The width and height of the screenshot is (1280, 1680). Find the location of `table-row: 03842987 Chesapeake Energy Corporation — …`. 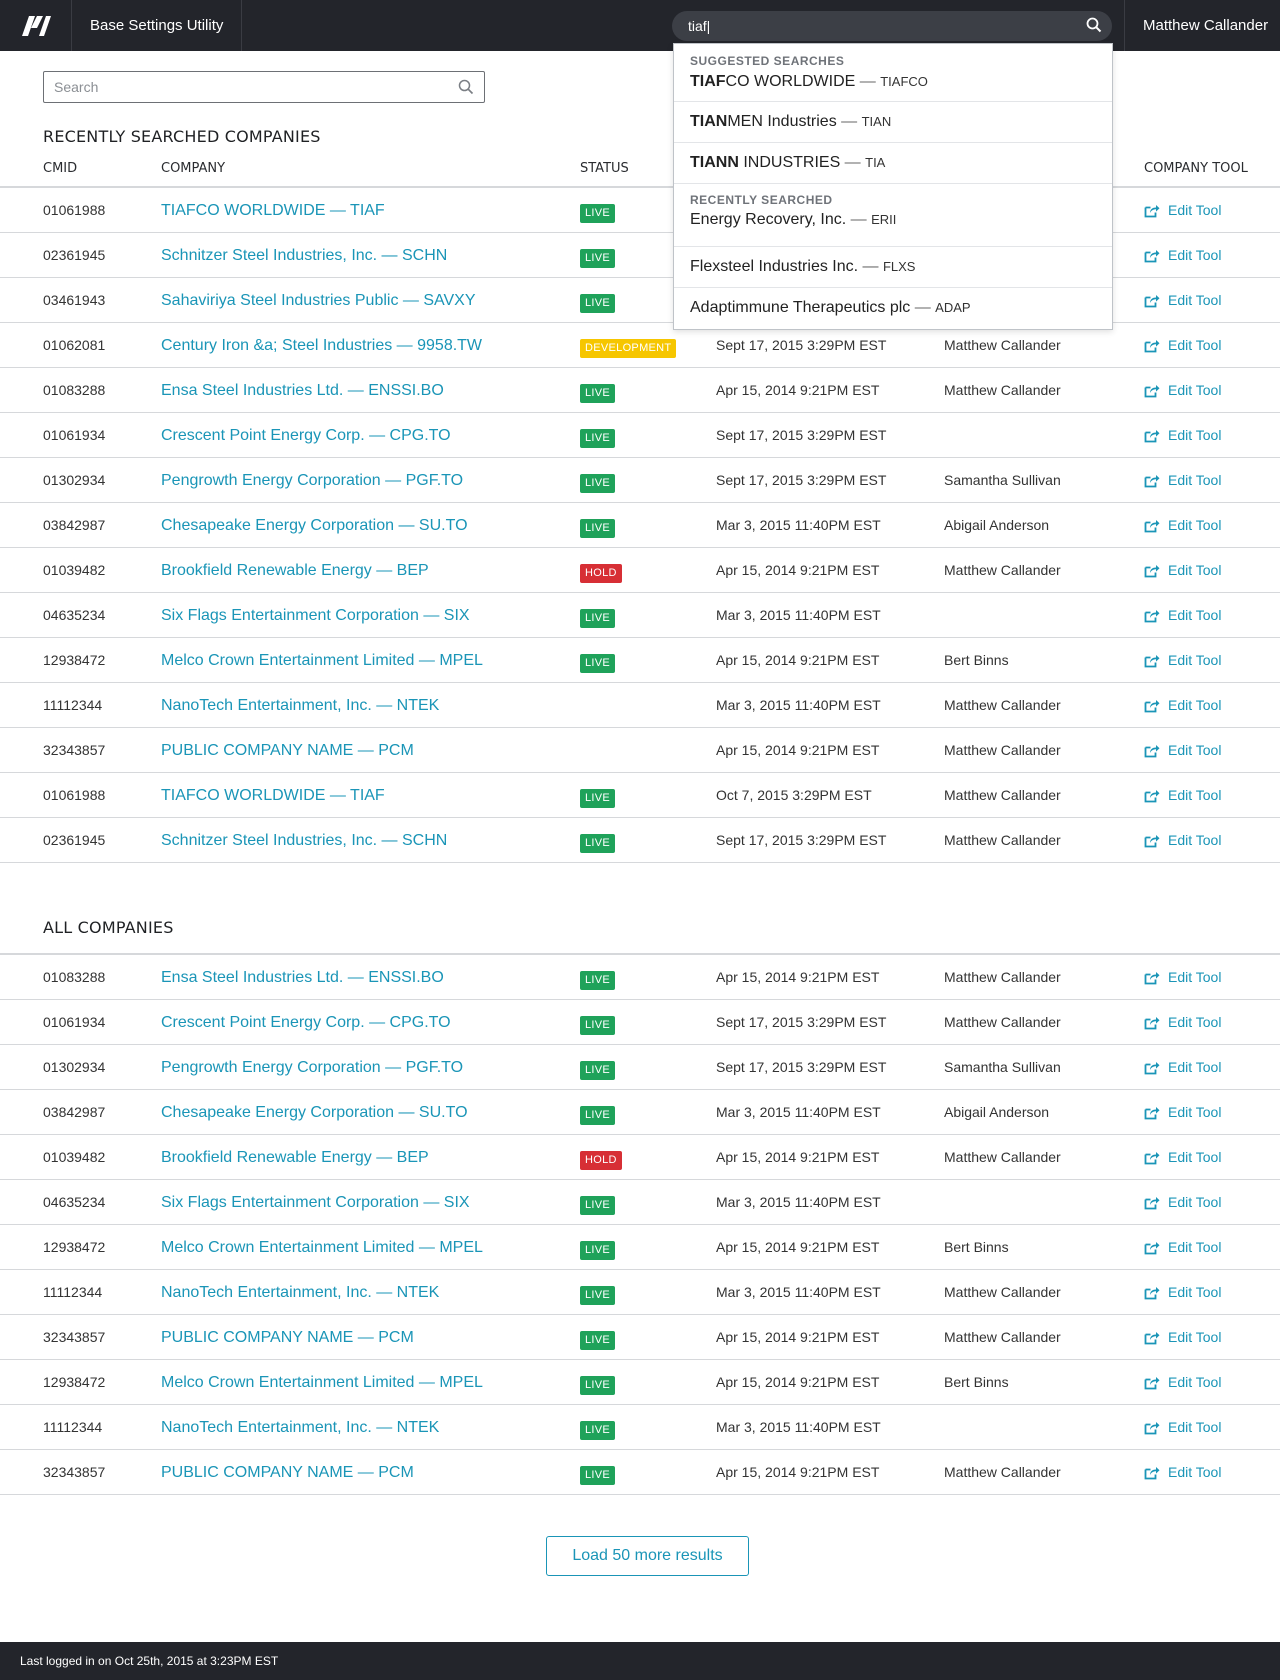

table-row: 03842987 Chesapeake Energy Corporation — … is located at coordinates (640, 1112).